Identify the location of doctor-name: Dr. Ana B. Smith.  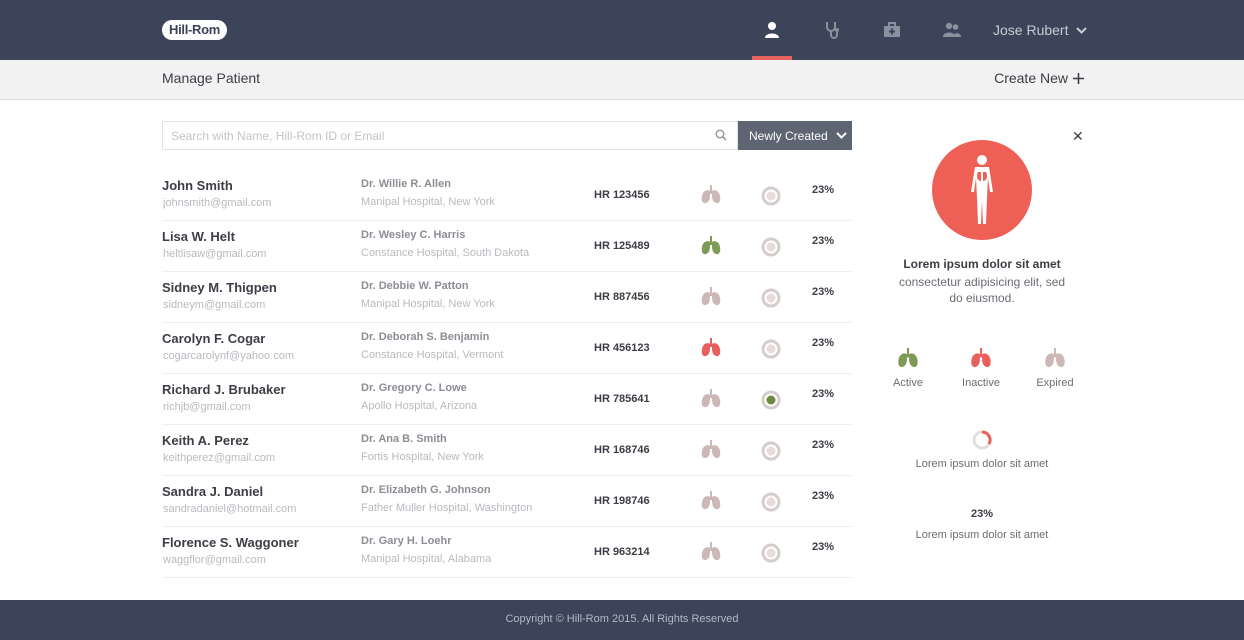
(404, 439).